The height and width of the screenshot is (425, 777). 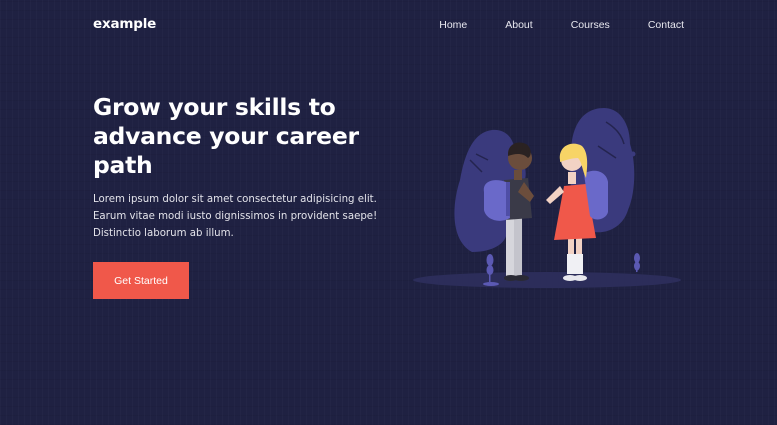 What do you see at coordinates (637, 262) in the screenshot?
I see `right-plant` at bounding box center [637, 262].